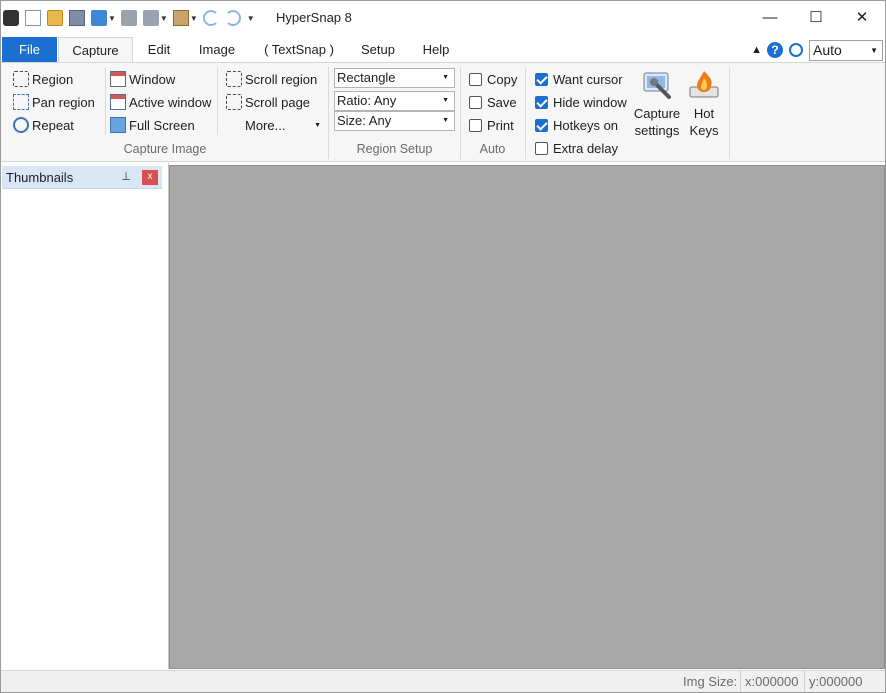 The image size is (886, 693). Describe the element at coordinates (833, 681) in the screenshot. I see `y-coordinate: y:000000` at that location.